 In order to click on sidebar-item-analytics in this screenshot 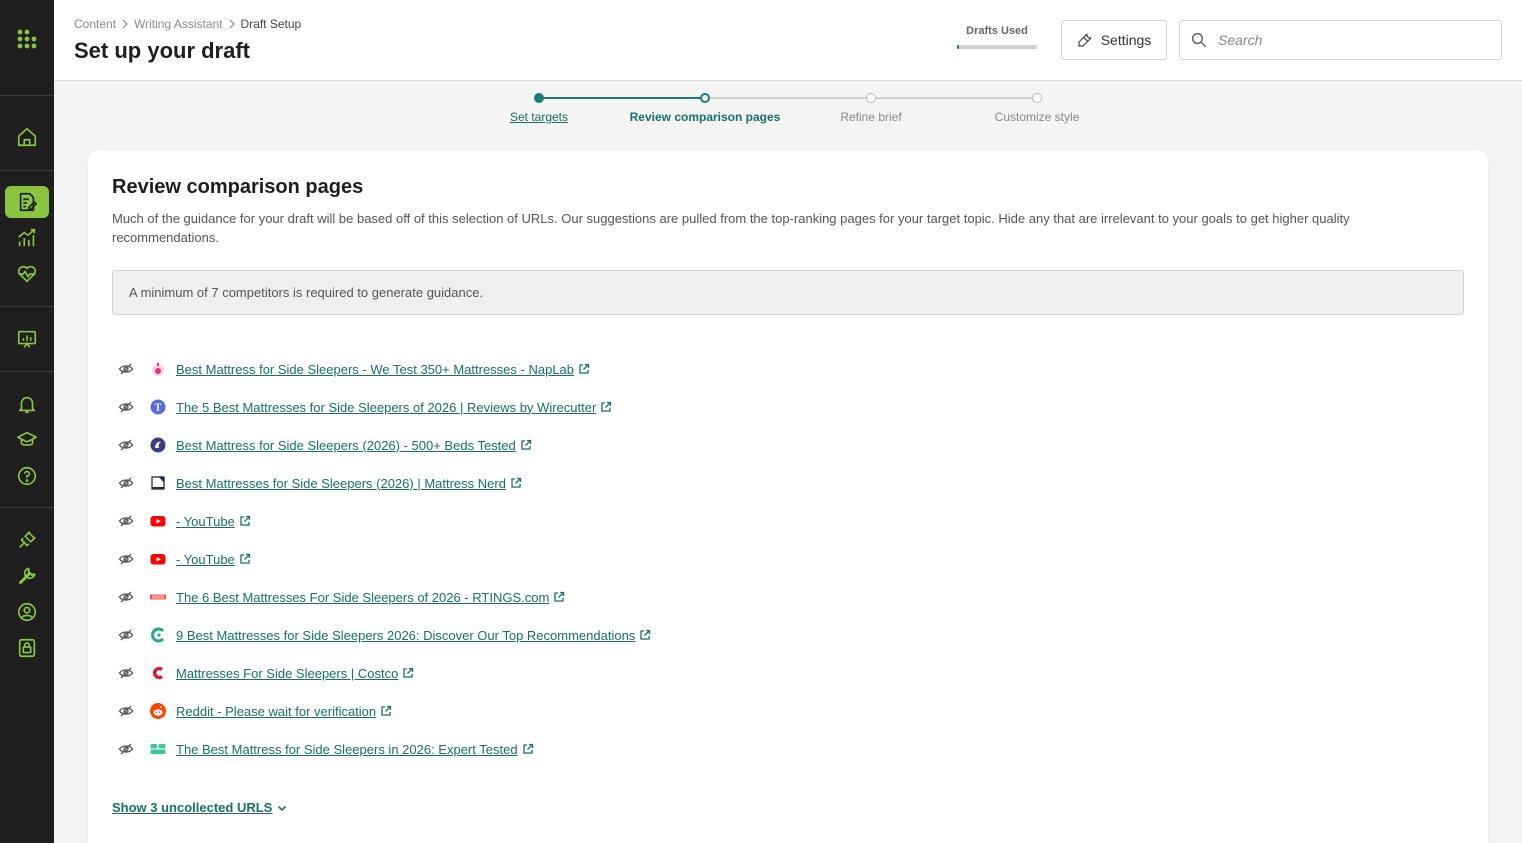, I will do `click(27, 238)`.